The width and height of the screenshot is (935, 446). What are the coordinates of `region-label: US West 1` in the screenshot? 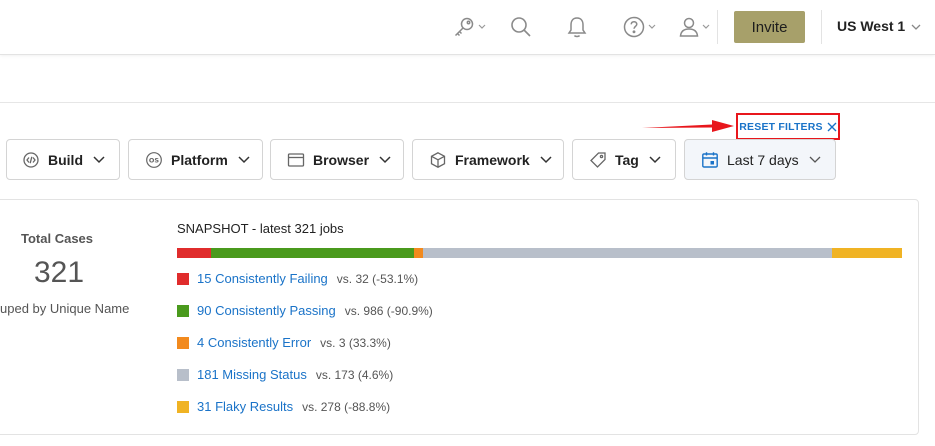 It's located at (871, 26).